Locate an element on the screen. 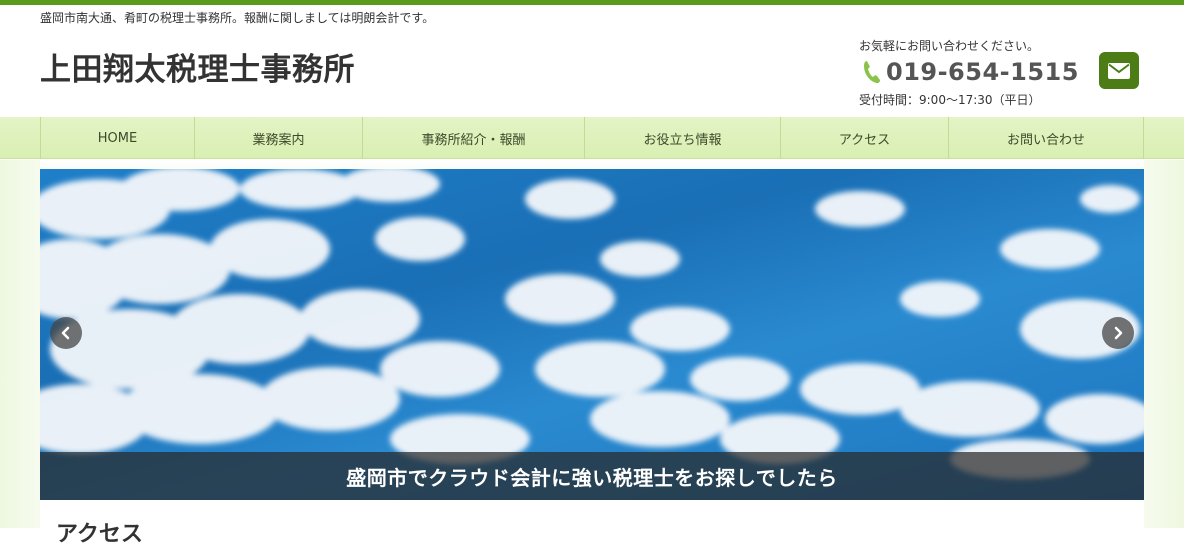 The height and width of the screenshot is (548, 1184). nav-item-services: 業務案内 is located at coordinates (278, 138).